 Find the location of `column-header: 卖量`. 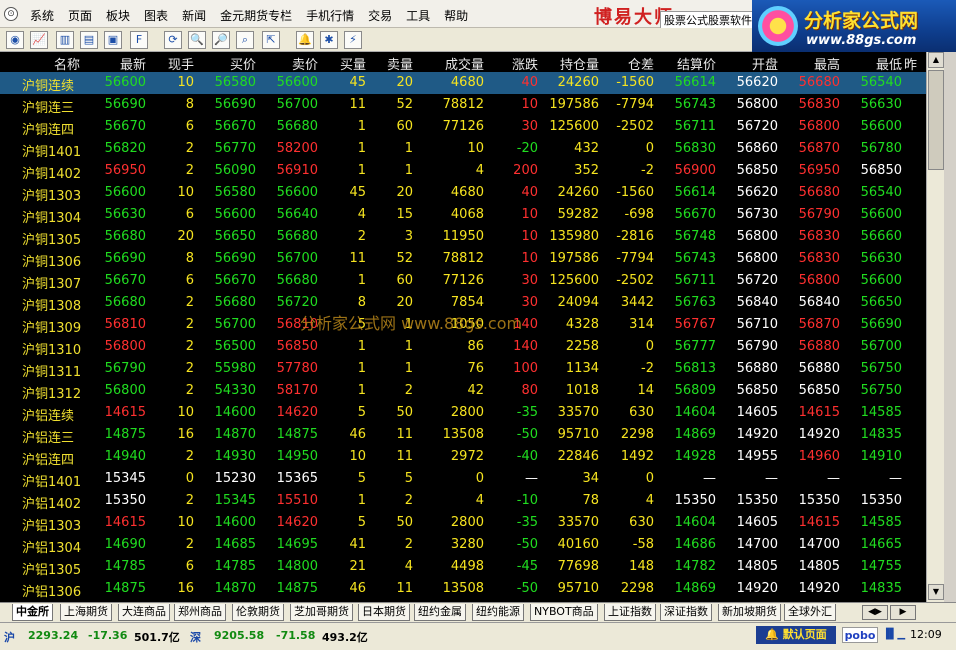

column-header: 卖量 is located at coordinates (400, 63).